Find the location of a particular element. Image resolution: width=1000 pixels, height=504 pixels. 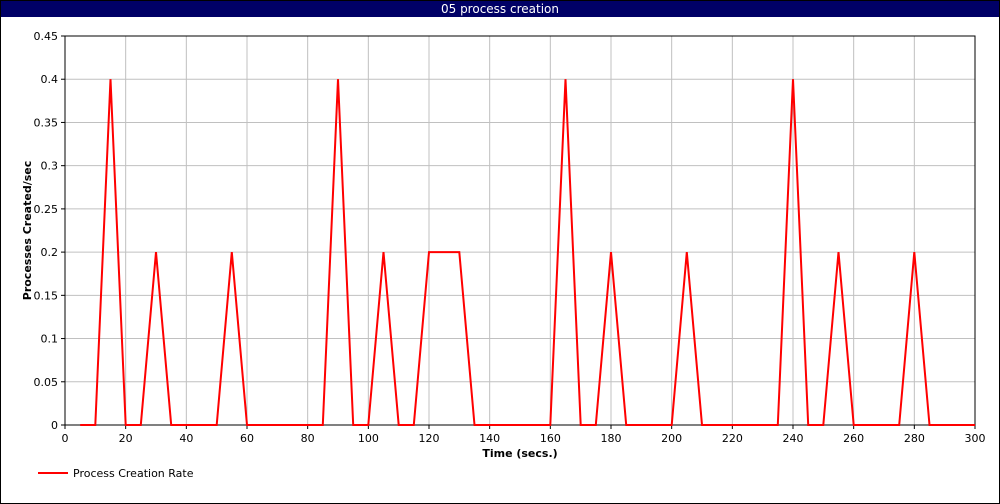

y-tick-label: 0.05 is located at coordinates (46, 382).